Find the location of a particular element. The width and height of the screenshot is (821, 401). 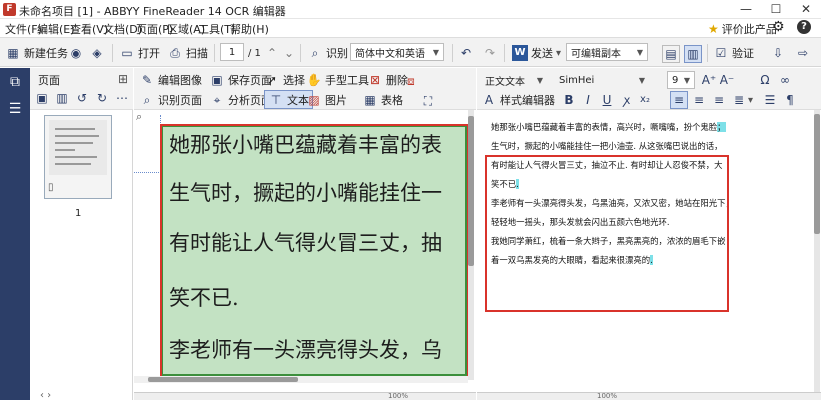

view-text-icon: ▥ is located at coordinates (693, 54).